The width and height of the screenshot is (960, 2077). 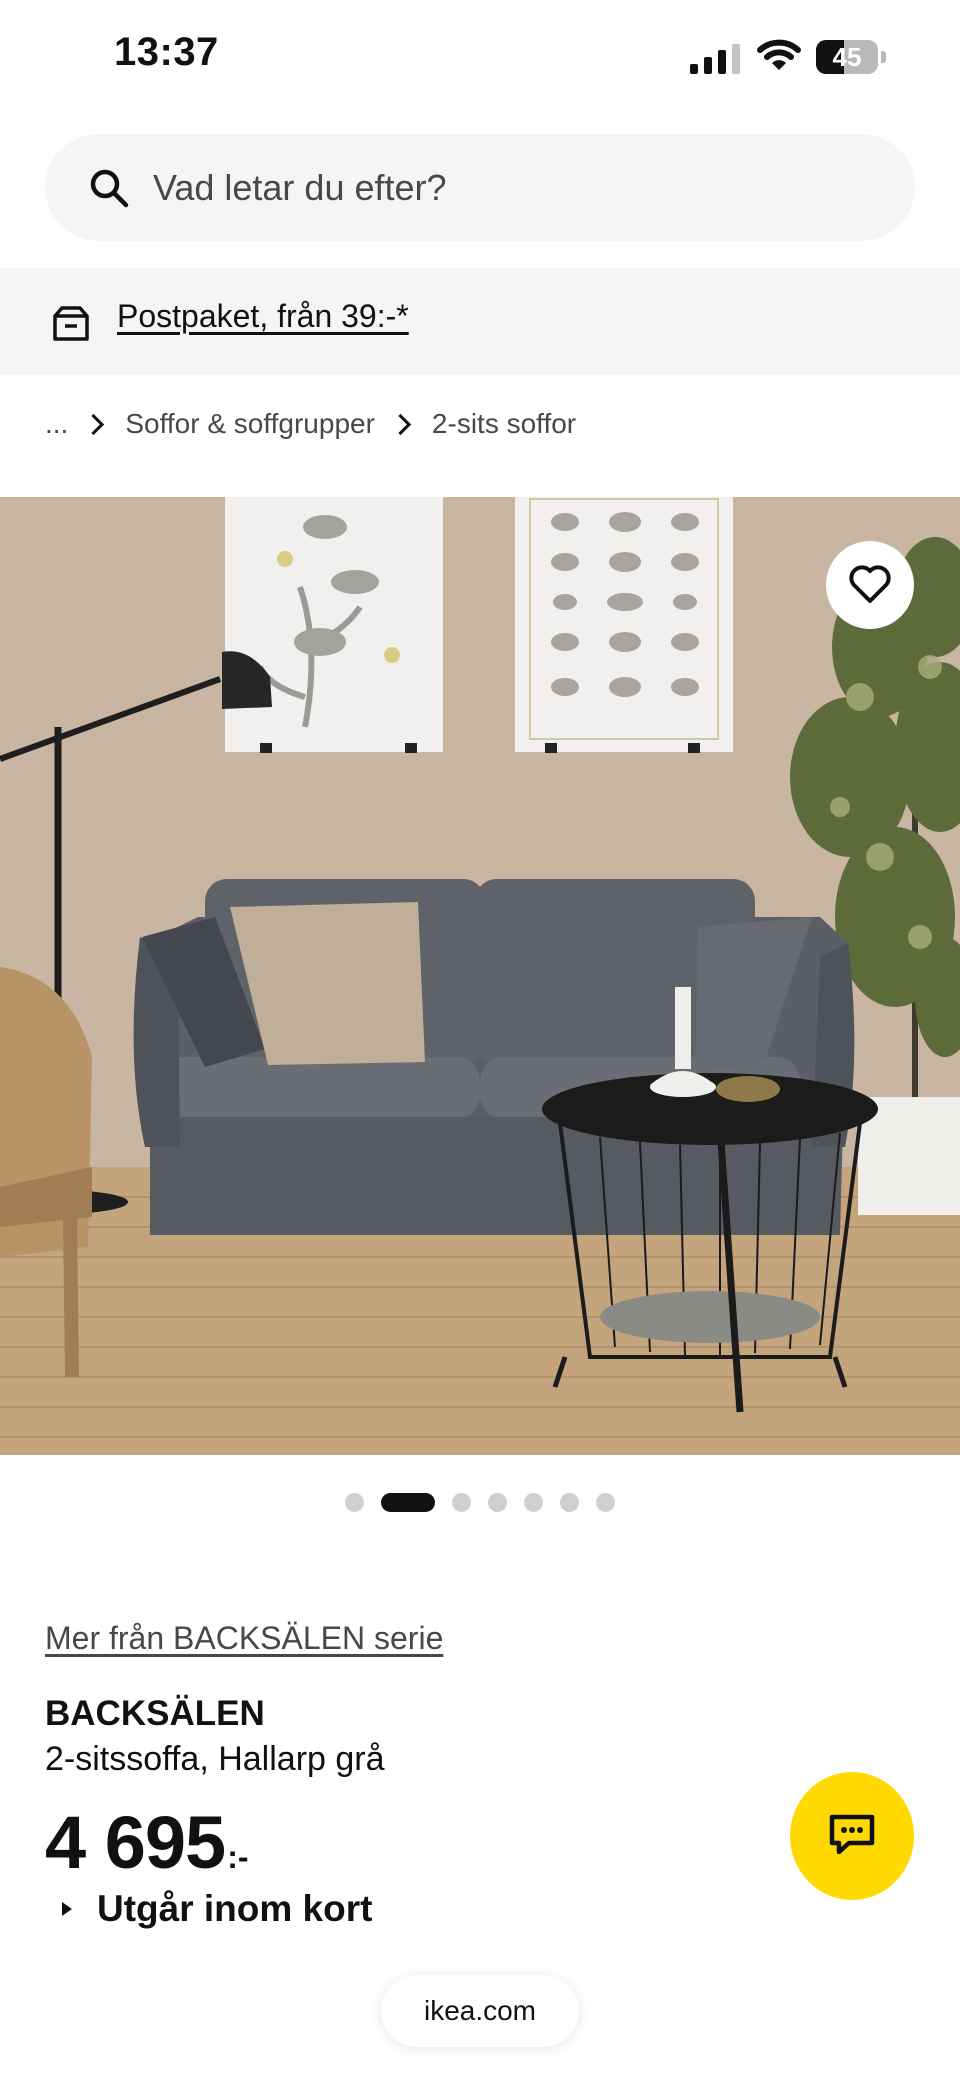 I want to click on status-time: 13:37, so click(x=166, y=52).